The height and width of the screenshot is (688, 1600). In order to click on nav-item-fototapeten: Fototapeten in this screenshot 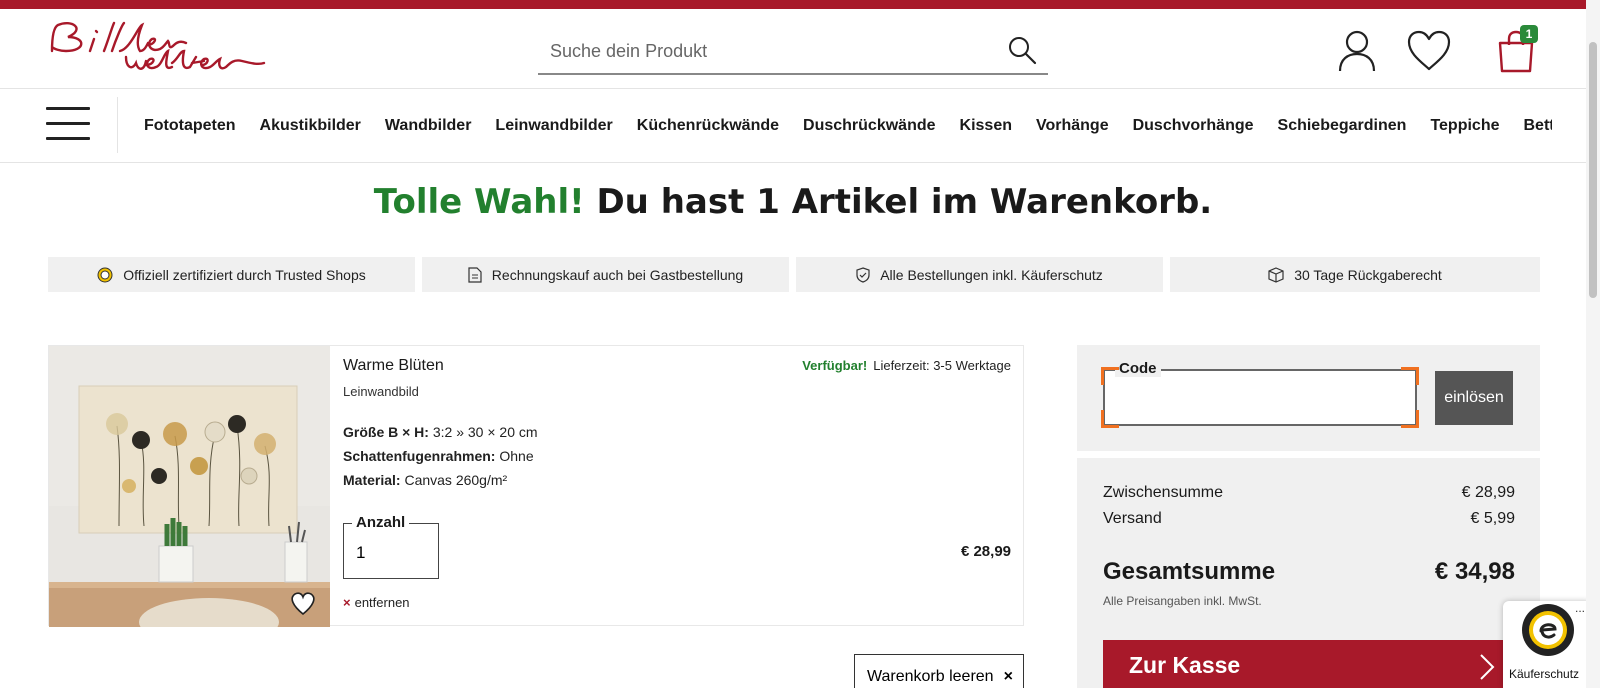, I will do `click(190, 126)`.